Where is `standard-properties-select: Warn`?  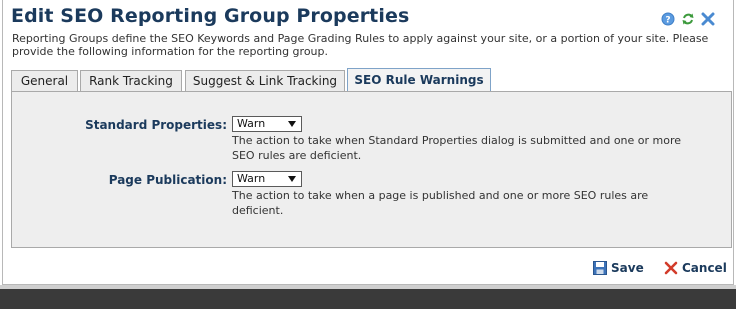 standard-properties-select: Warn is located at coordinates (267, 124).